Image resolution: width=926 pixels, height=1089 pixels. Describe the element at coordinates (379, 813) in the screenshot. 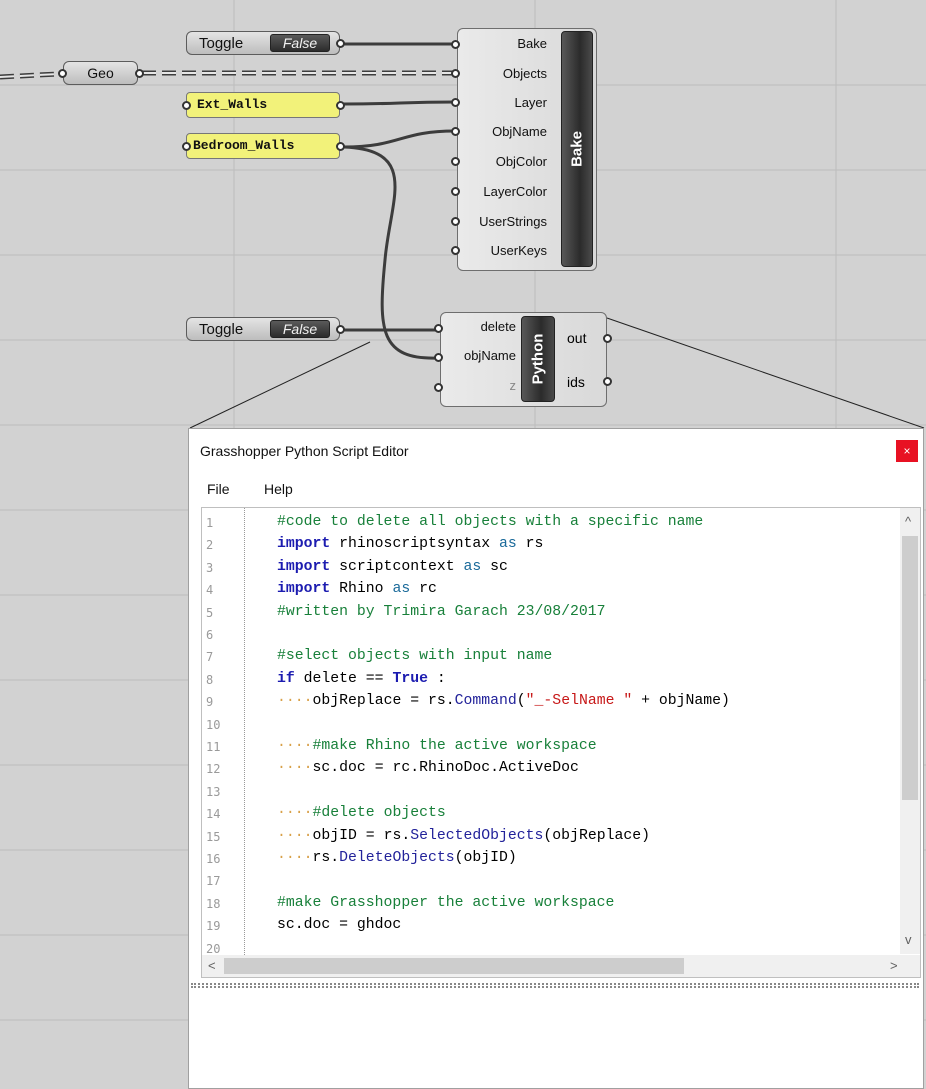

I see `code-comment: #delete objects` at that location.